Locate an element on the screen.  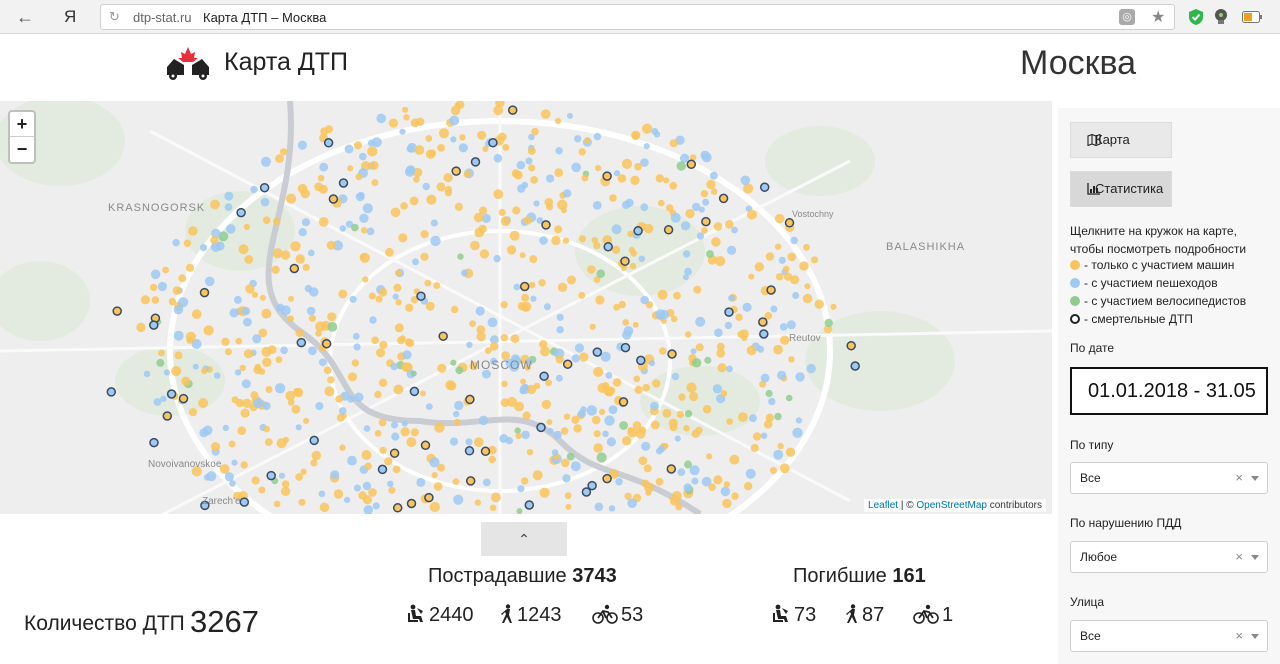
chevron-down-icon is located at coordinates (1255, 557).